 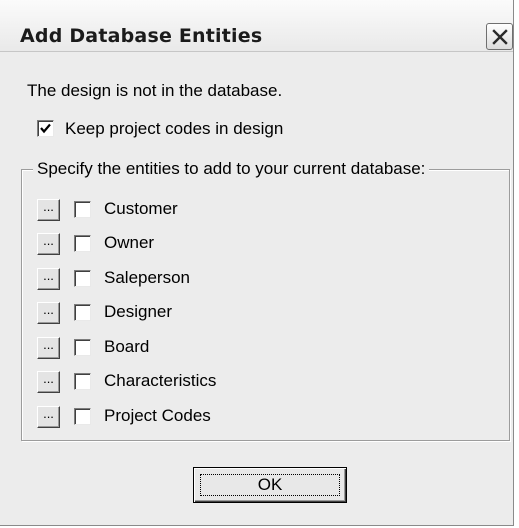 I want to click on title-bar: Add Database Entities, so click(x=256, y=26).